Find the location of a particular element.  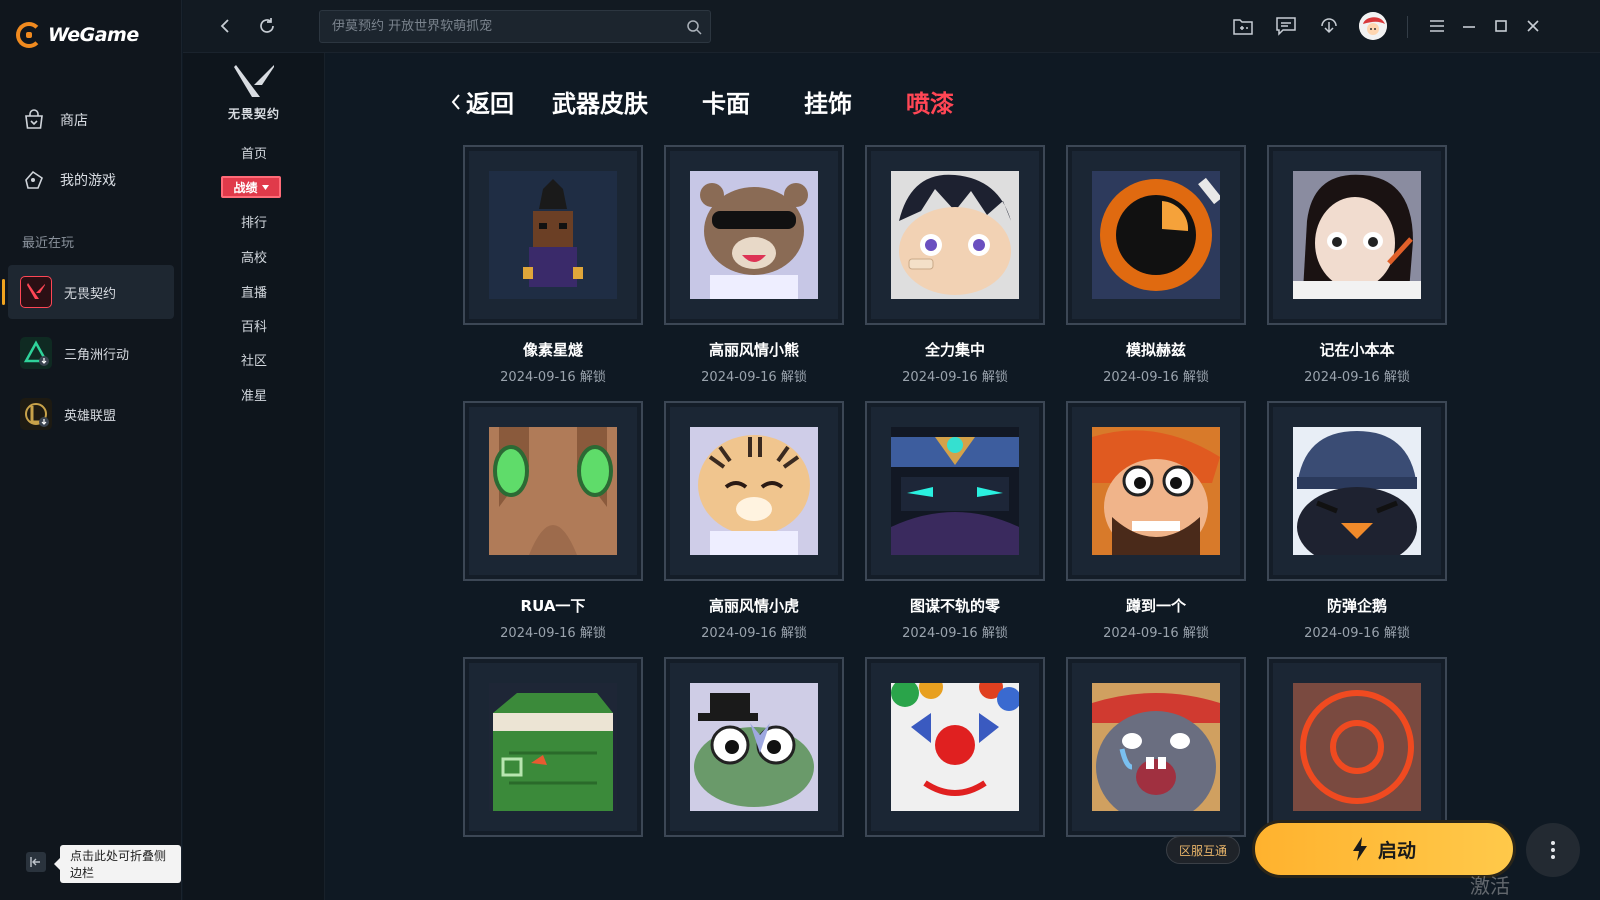

spray-card: 像素星燧 2024-09-16 解锁 is located at coordinates (553, 265).